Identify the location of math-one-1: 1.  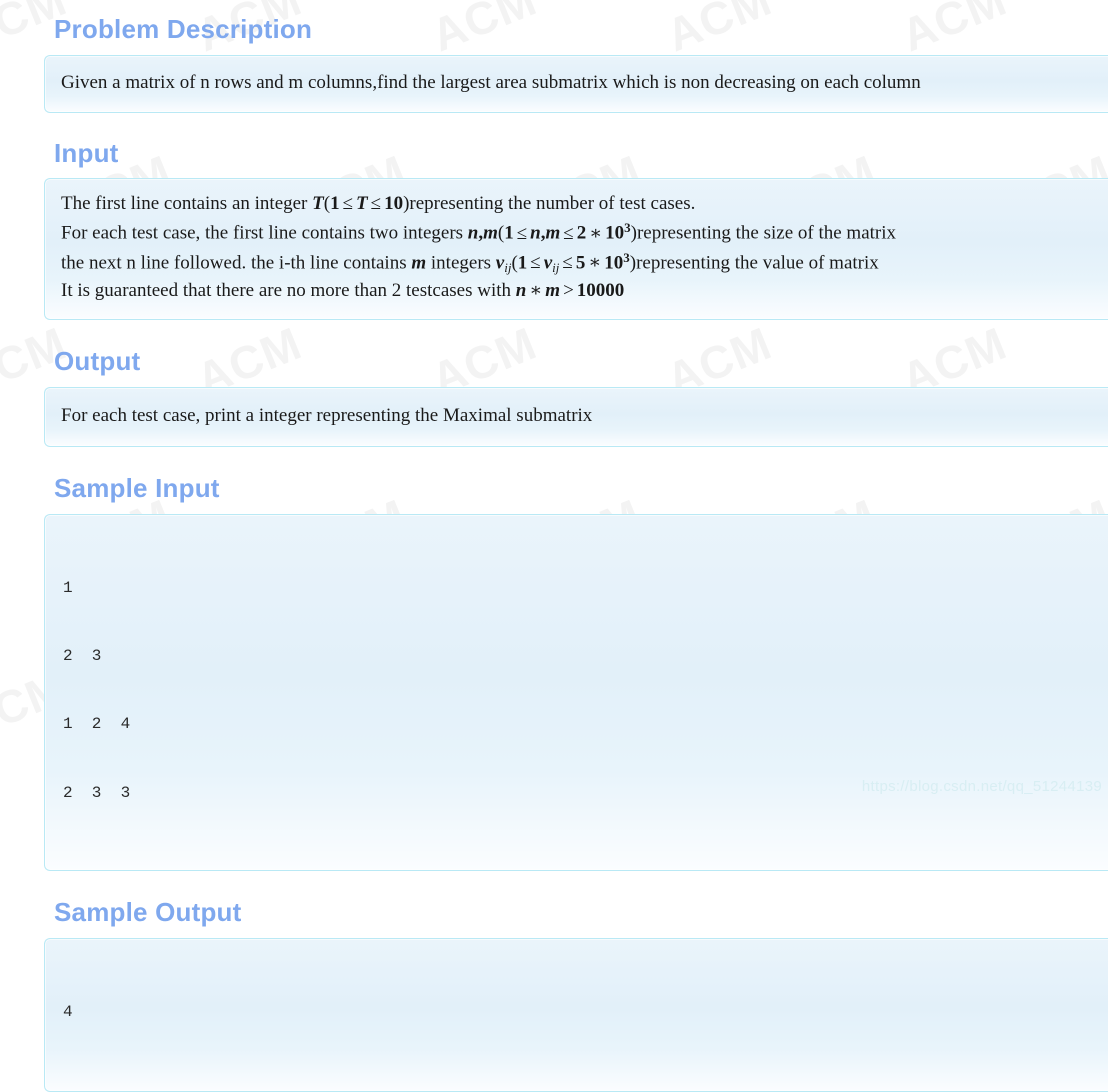
(335, 204).